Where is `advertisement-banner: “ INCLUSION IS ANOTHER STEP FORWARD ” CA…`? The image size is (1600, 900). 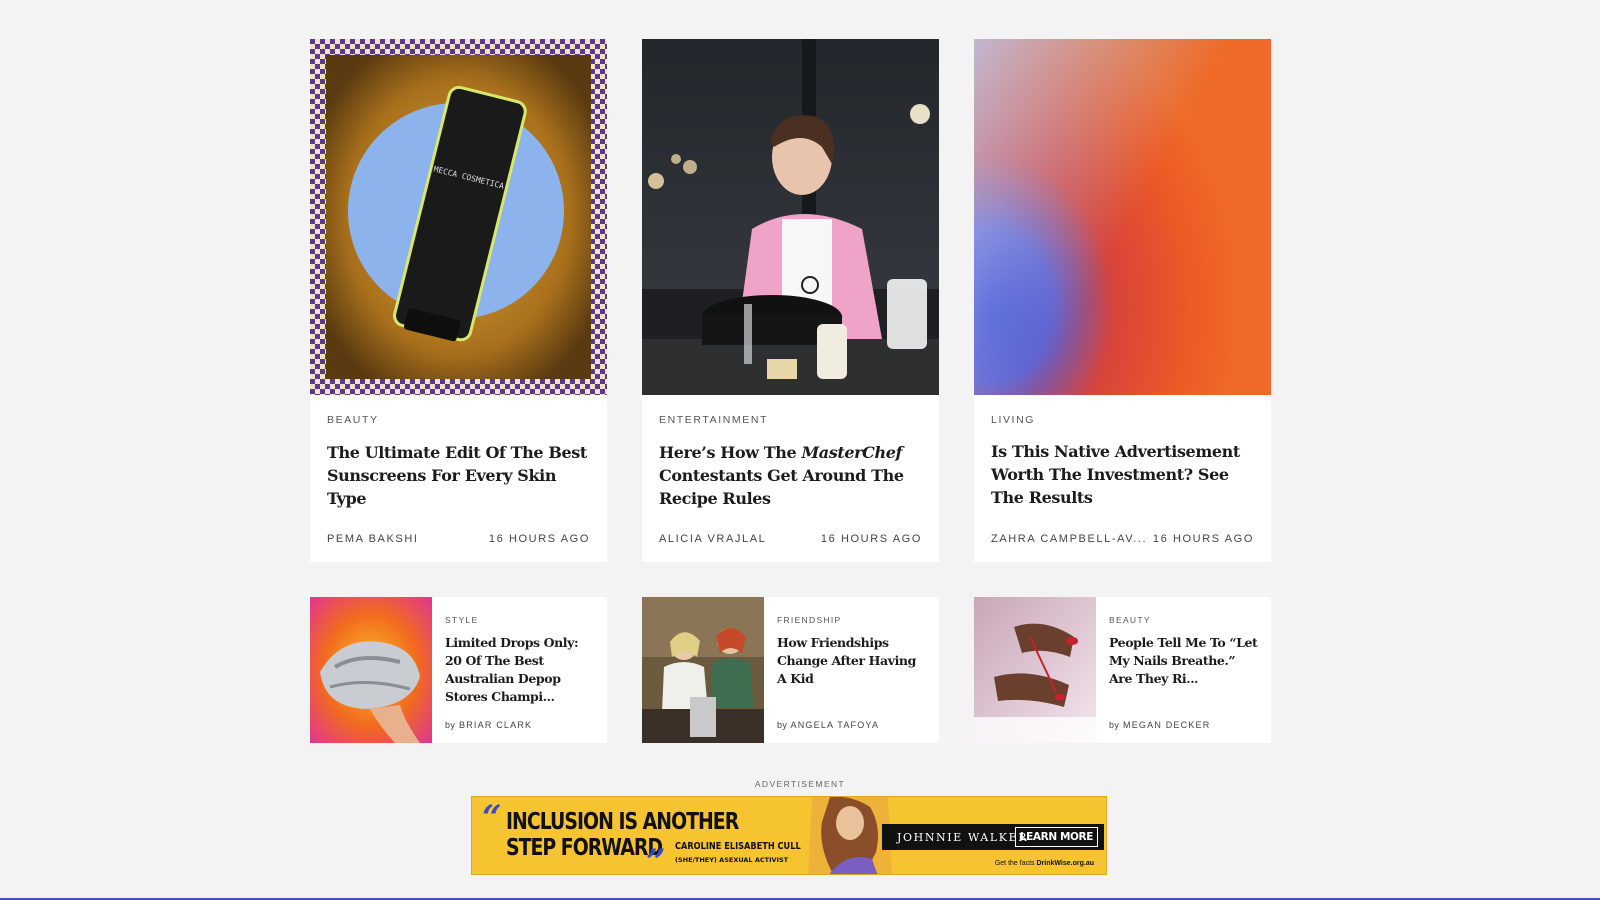 advertisement-banner: “ INCLUSION IS ANOTHER STEP FORWARD ” CA… is located at coordinates (789, 835).